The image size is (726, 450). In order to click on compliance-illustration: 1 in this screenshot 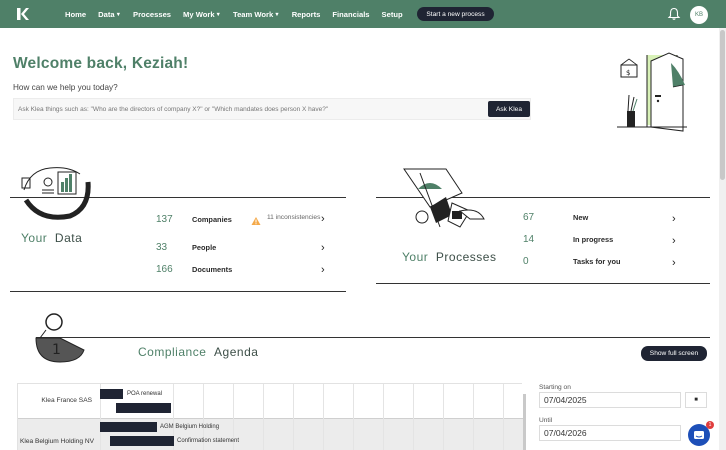, I will do `click(60, 338)`.